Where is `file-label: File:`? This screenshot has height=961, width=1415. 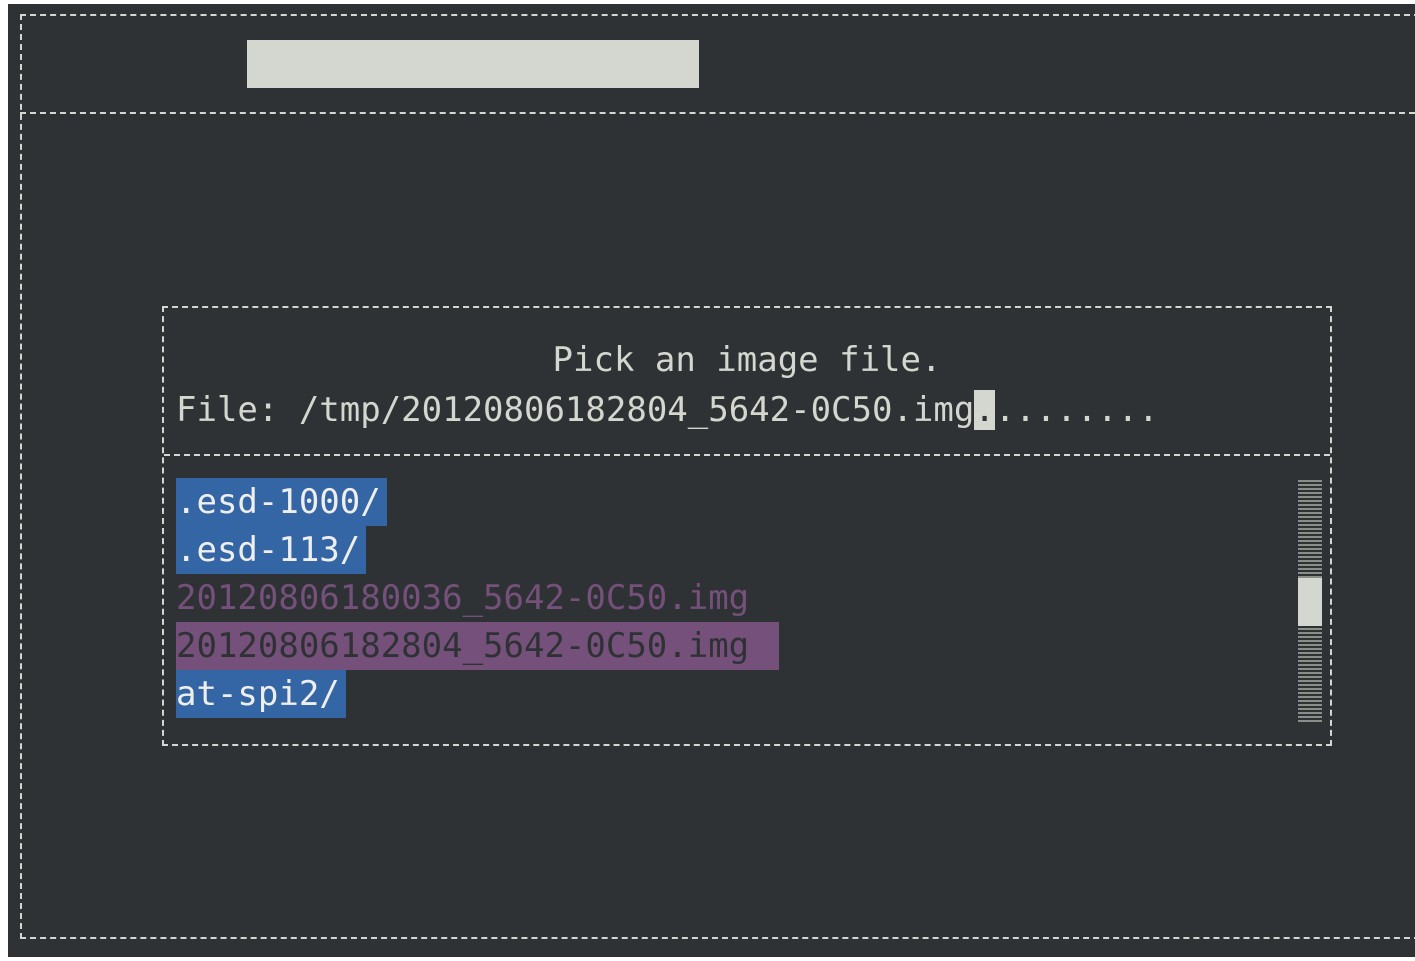 file-label: File: is located at coordinates (237, 410).